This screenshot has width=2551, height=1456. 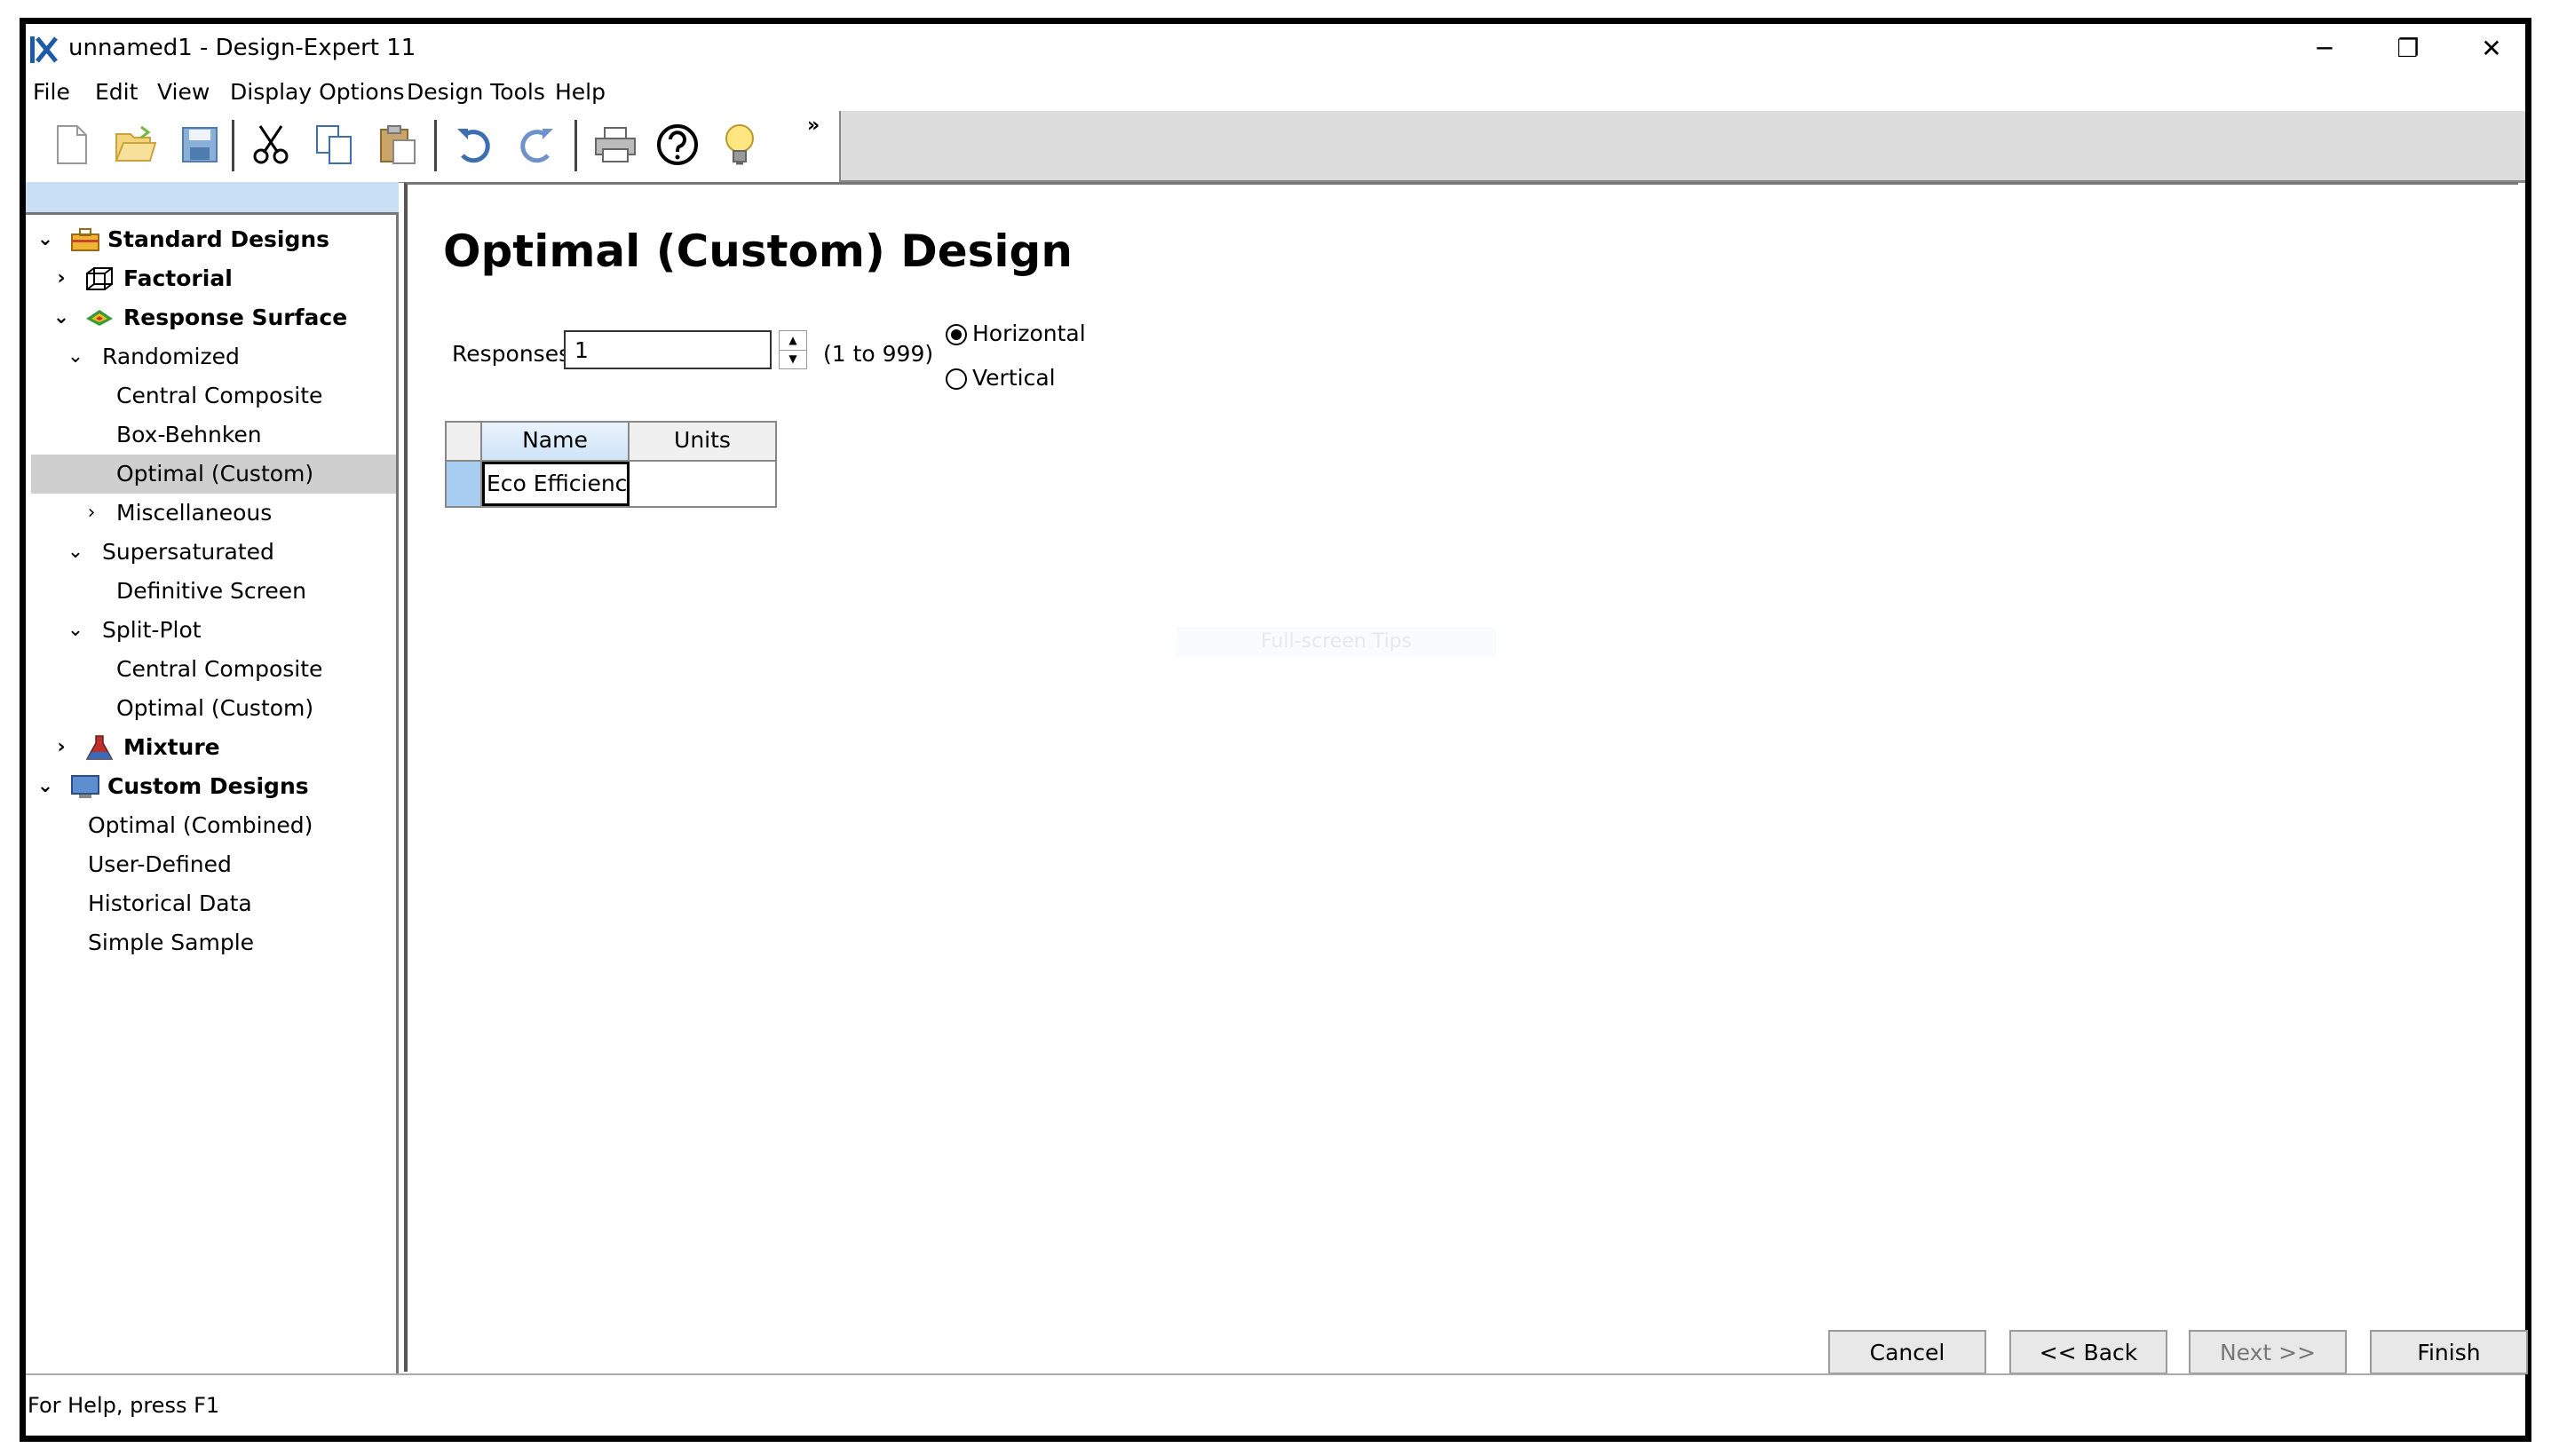 I want to click on grid-header-units: Units, so click(x=702, y=442).